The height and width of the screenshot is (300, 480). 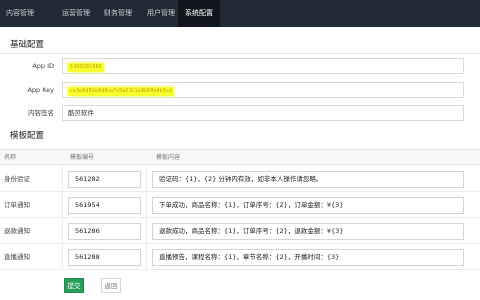 I want to click on template-id-input: 561286, so click(x=104, y=231).